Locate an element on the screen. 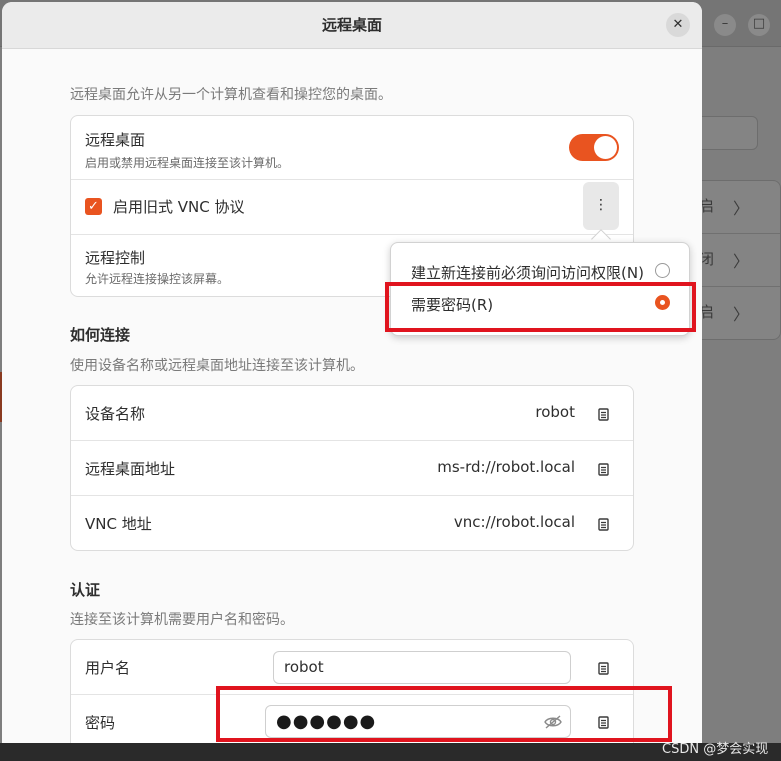  how-to-connect-title: 如何连接 is located at coordinates (100, 335).